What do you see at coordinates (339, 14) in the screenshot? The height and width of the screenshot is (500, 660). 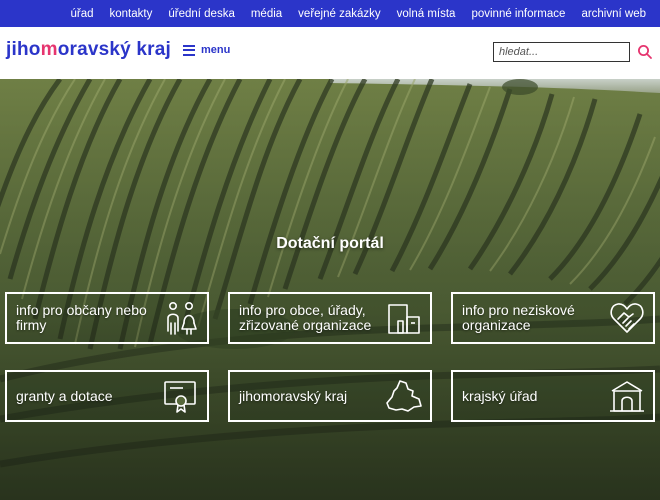 I see `top-nav-verejne-zakazky: veřejné zakázky` at bounding box center [339, 14].